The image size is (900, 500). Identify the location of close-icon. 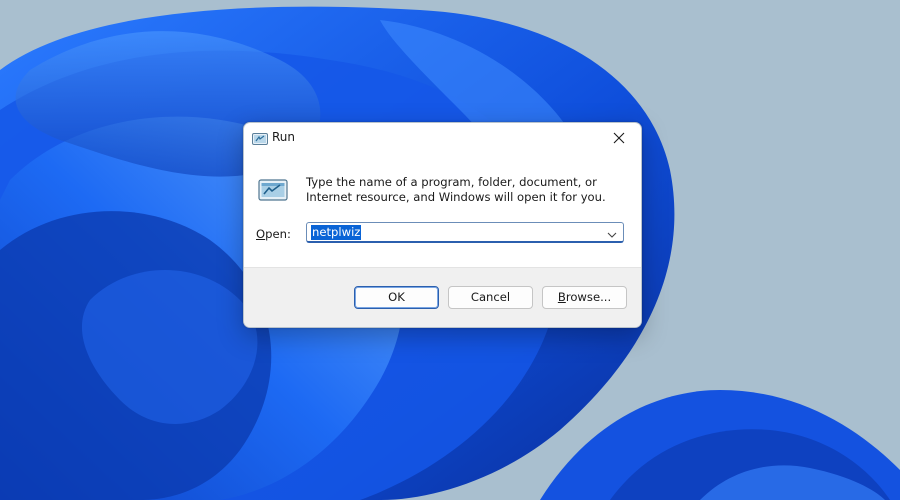
(619, 138).